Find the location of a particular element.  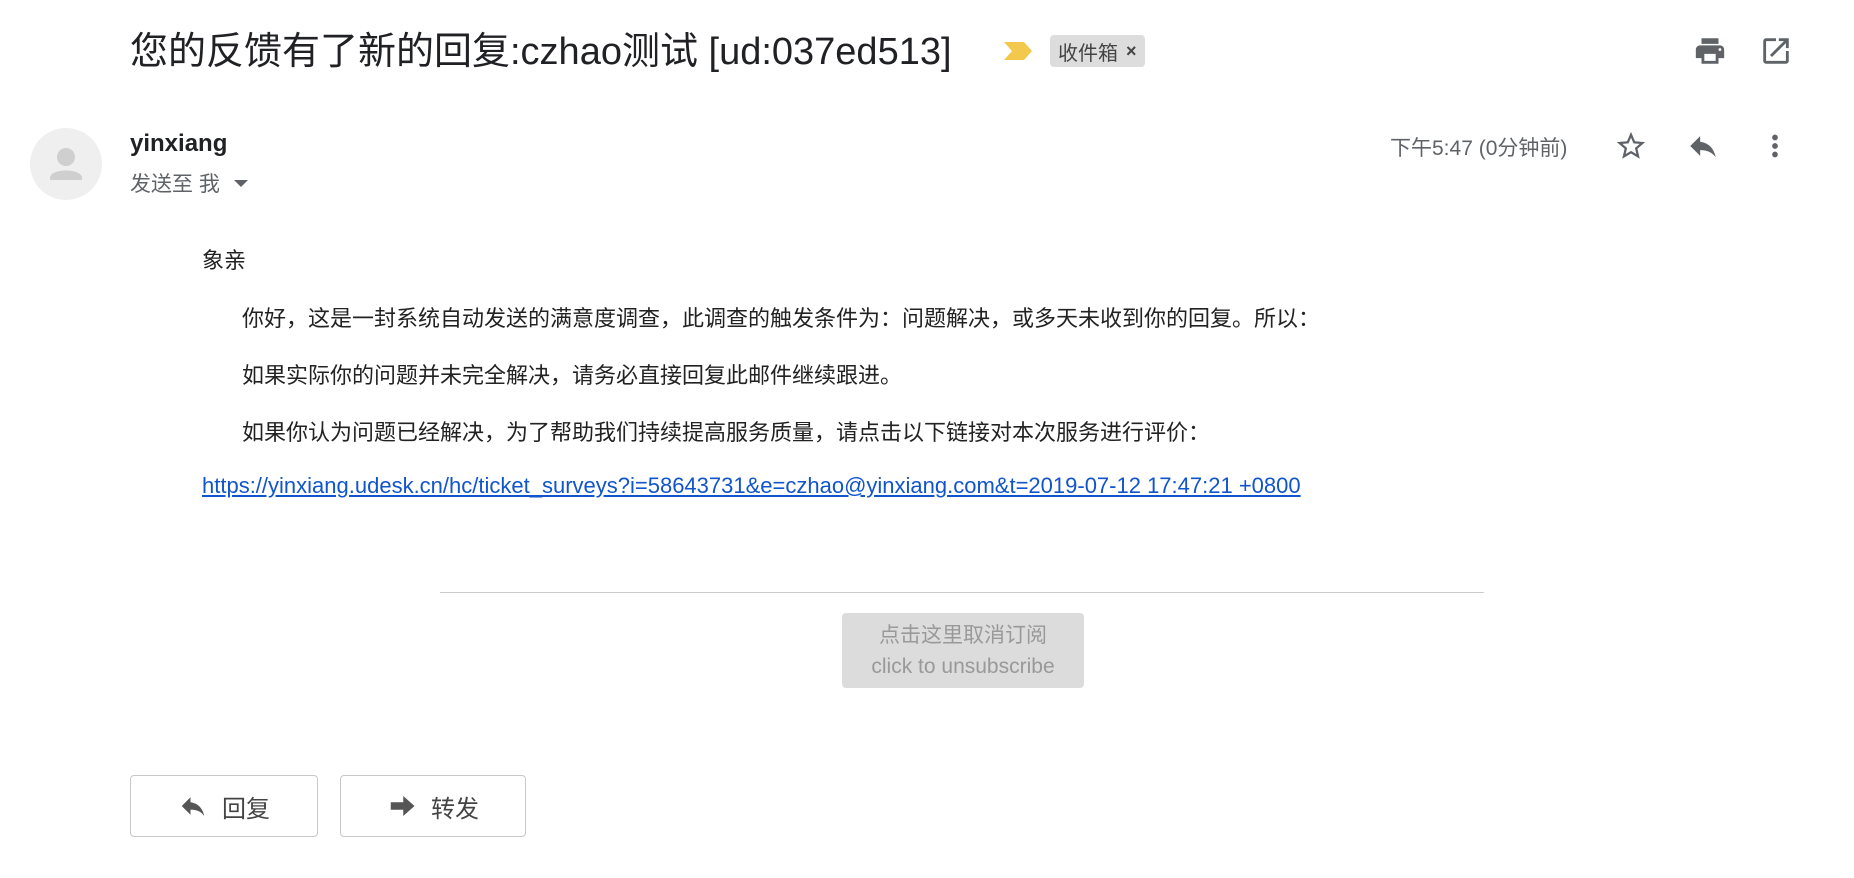

unsubscribe-label-cn: 点击这里取消订阅 is located at coordinates (963, 635).